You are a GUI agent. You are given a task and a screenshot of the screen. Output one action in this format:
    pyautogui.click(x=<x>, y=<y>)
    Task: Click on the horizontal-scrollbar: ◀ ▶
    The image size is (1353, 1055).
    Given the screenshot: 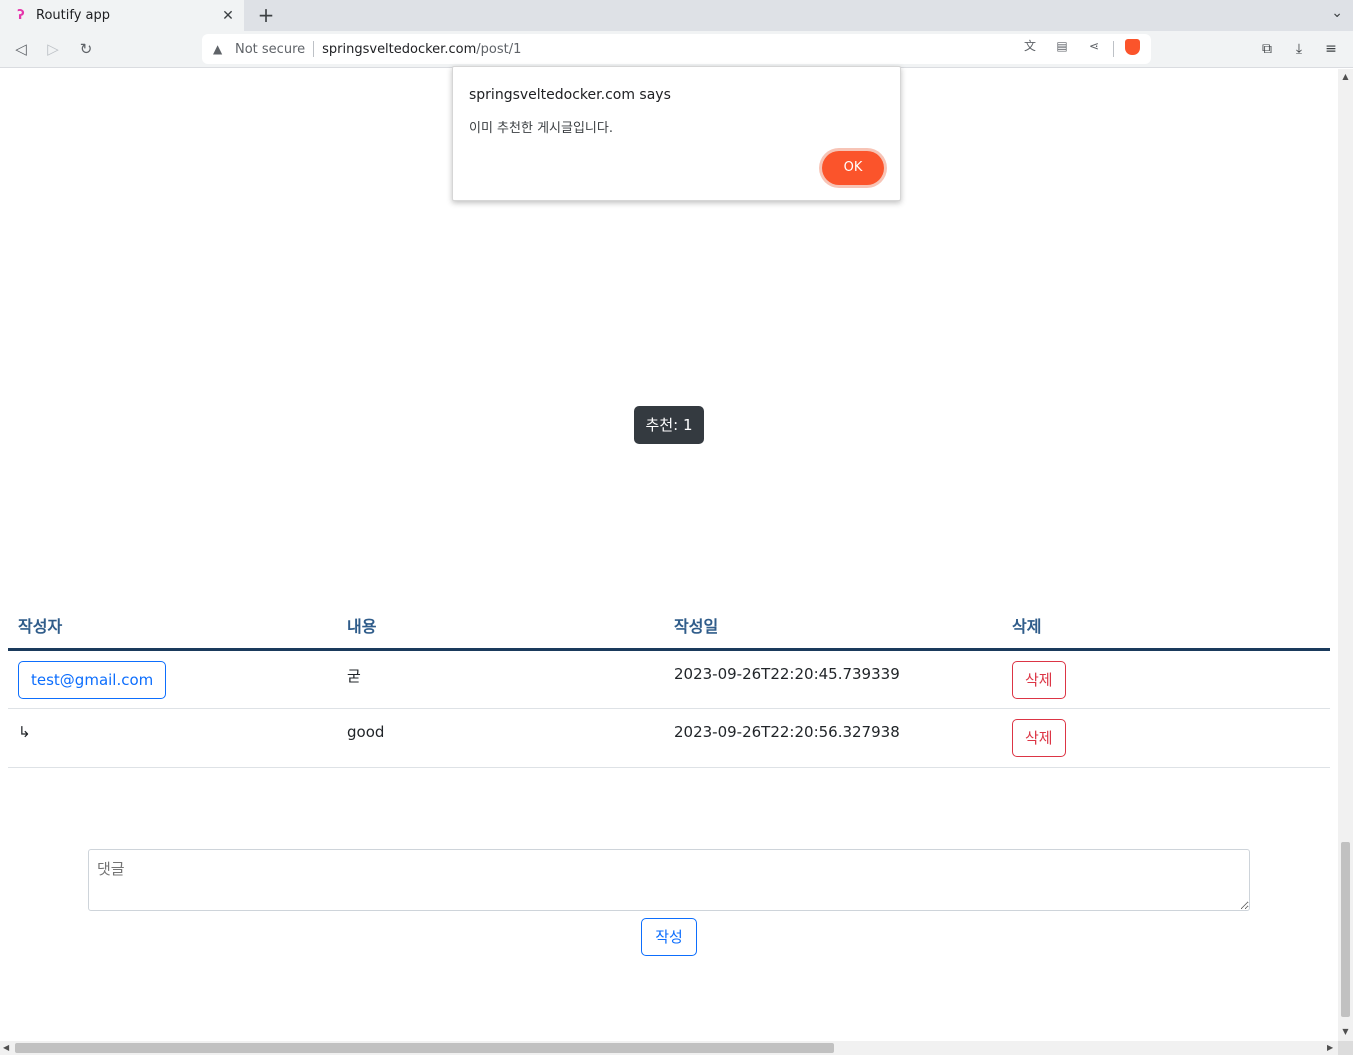 What is the action you would take?
    pyautogui.click(x=669, y=1048)
    